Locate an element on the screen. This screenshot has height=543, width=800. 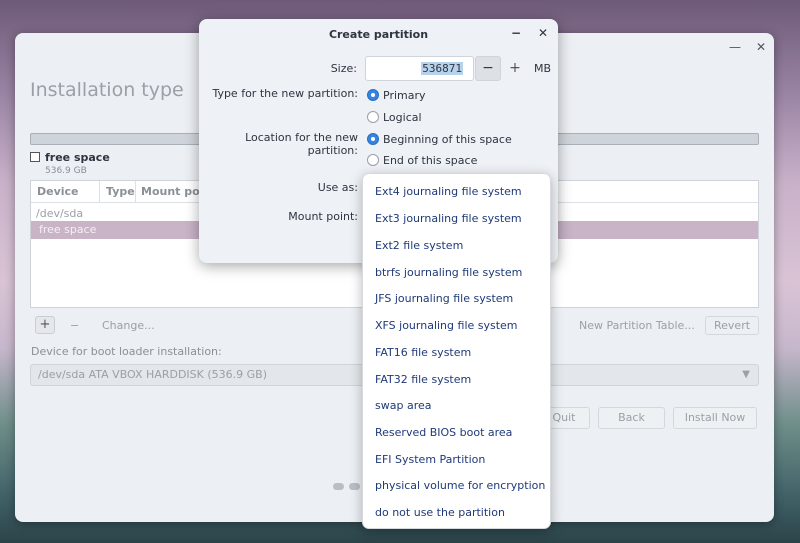
menu-item-efi: EFI System Partition is located at coordinates (430, 459).